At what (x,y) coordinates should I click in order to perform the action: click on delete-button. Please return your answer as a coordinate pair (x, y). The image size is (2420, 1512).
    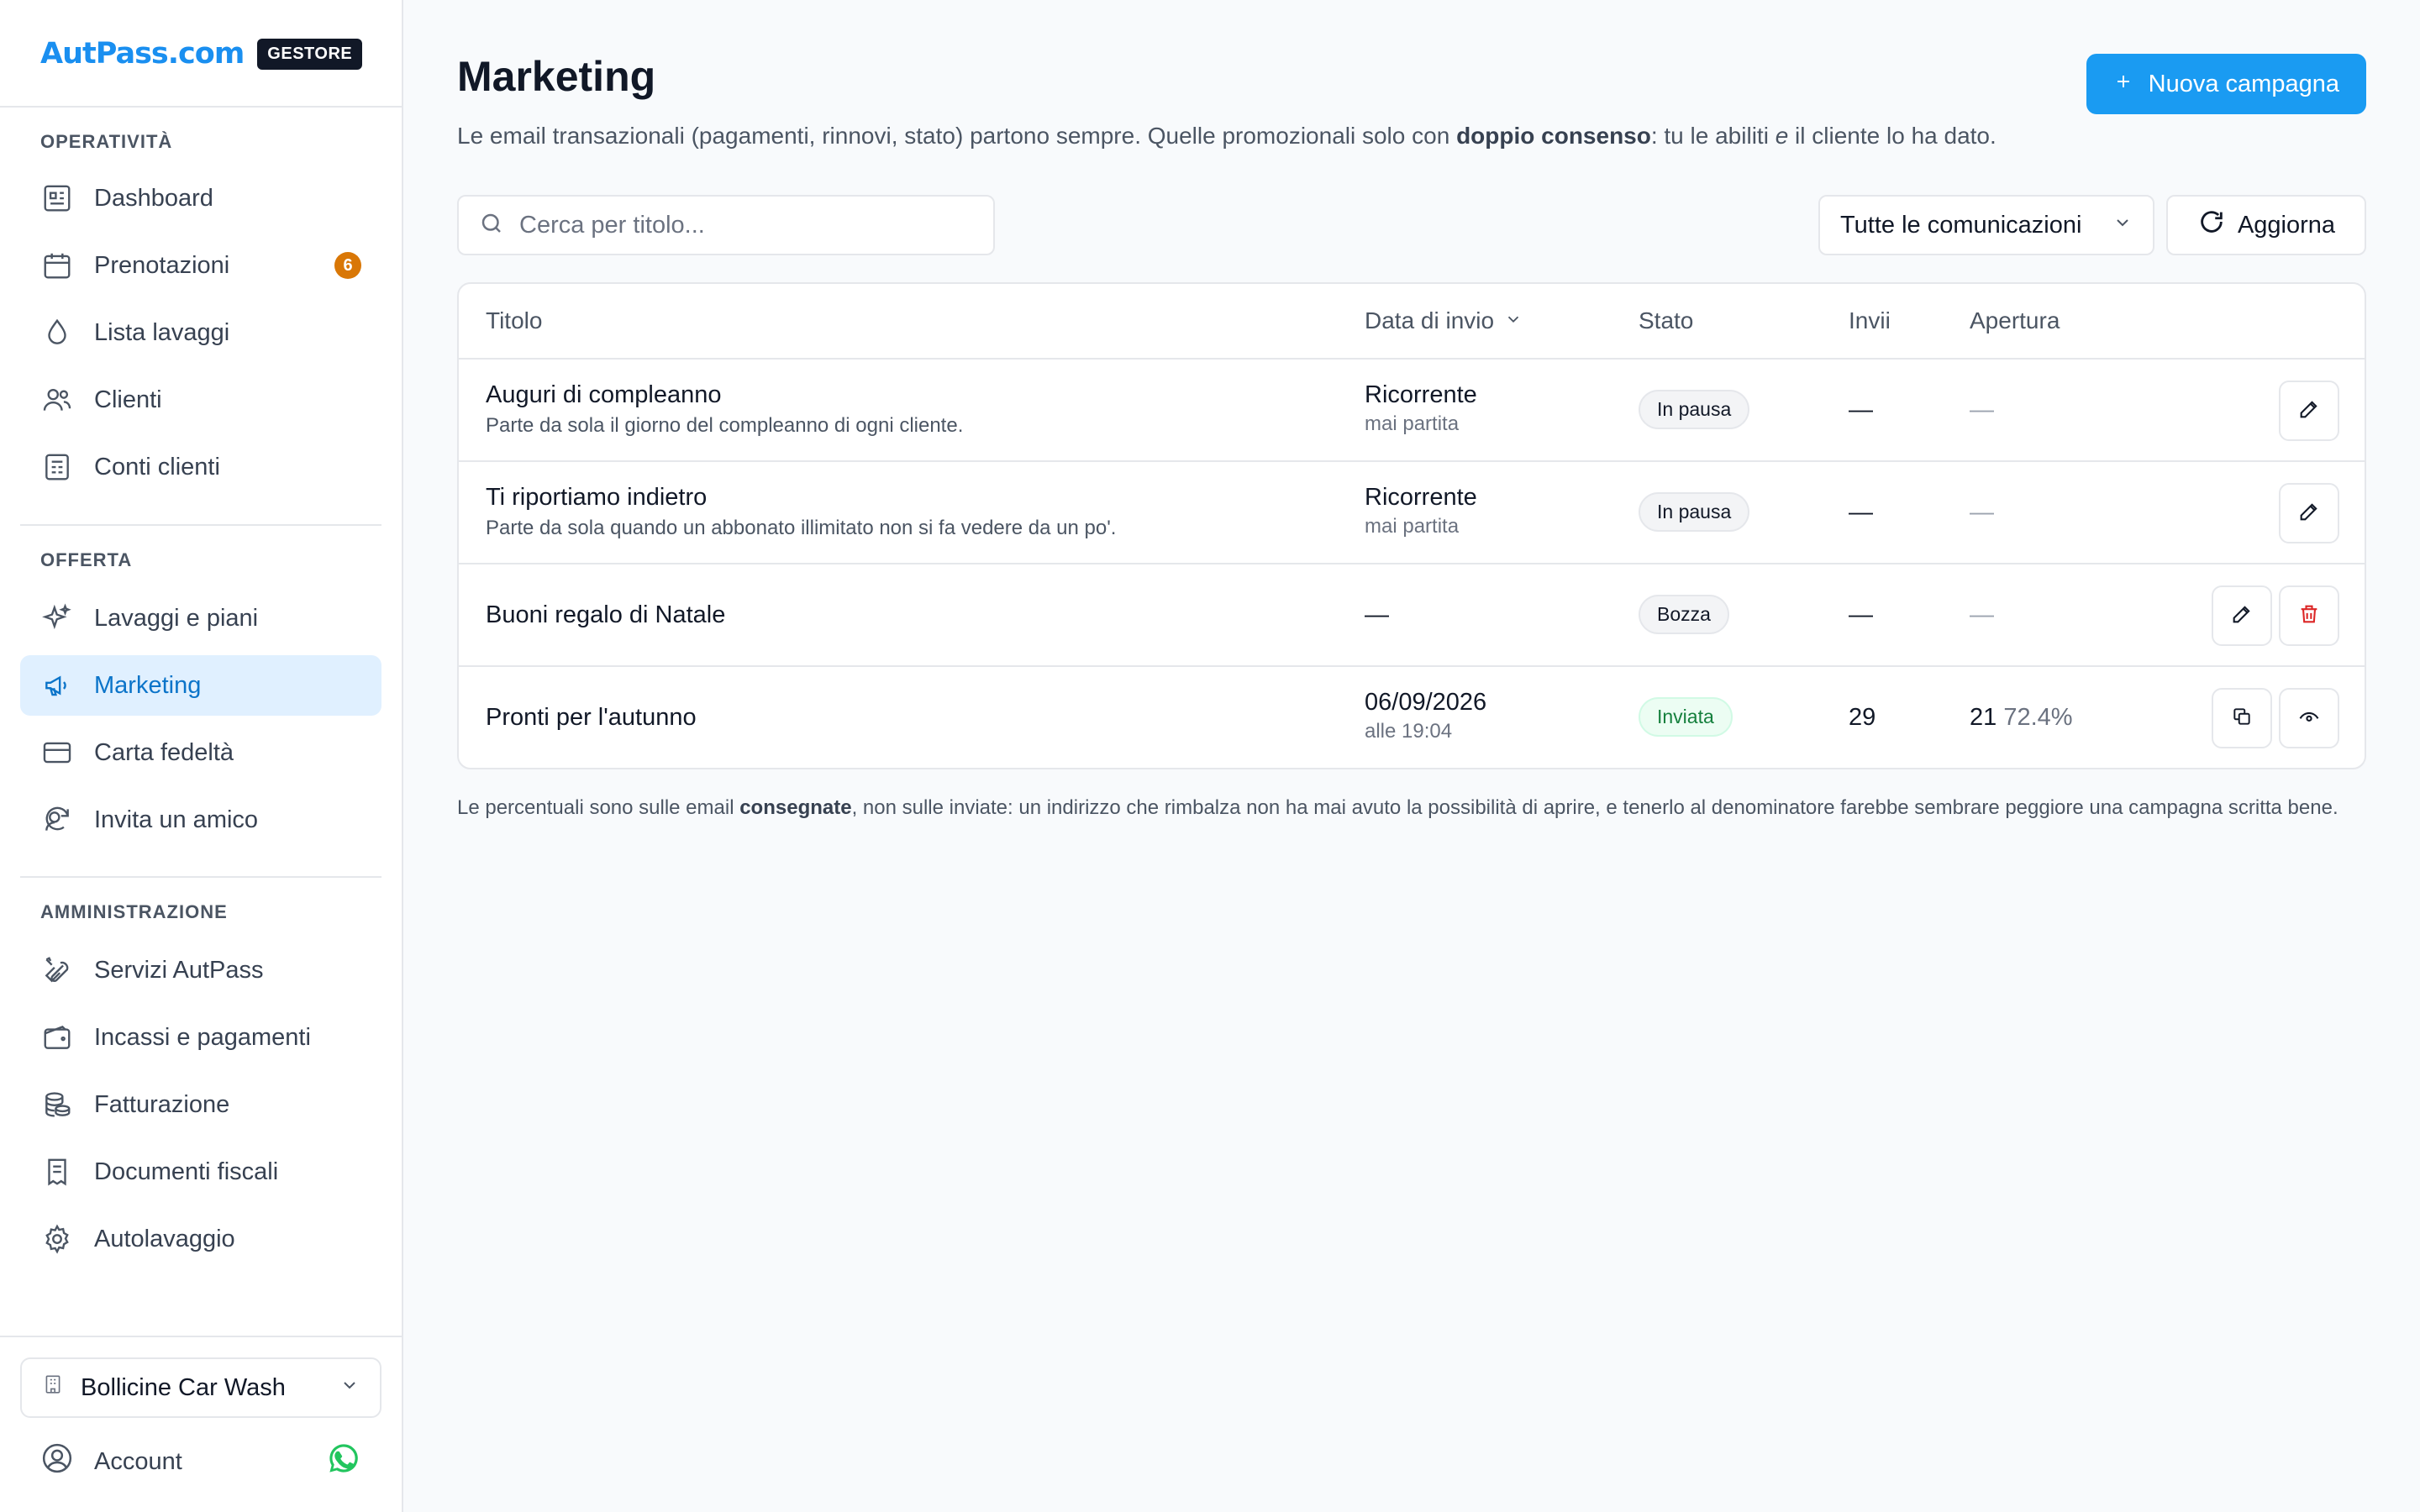
    Looking at the image, I should click on (2309, 615).